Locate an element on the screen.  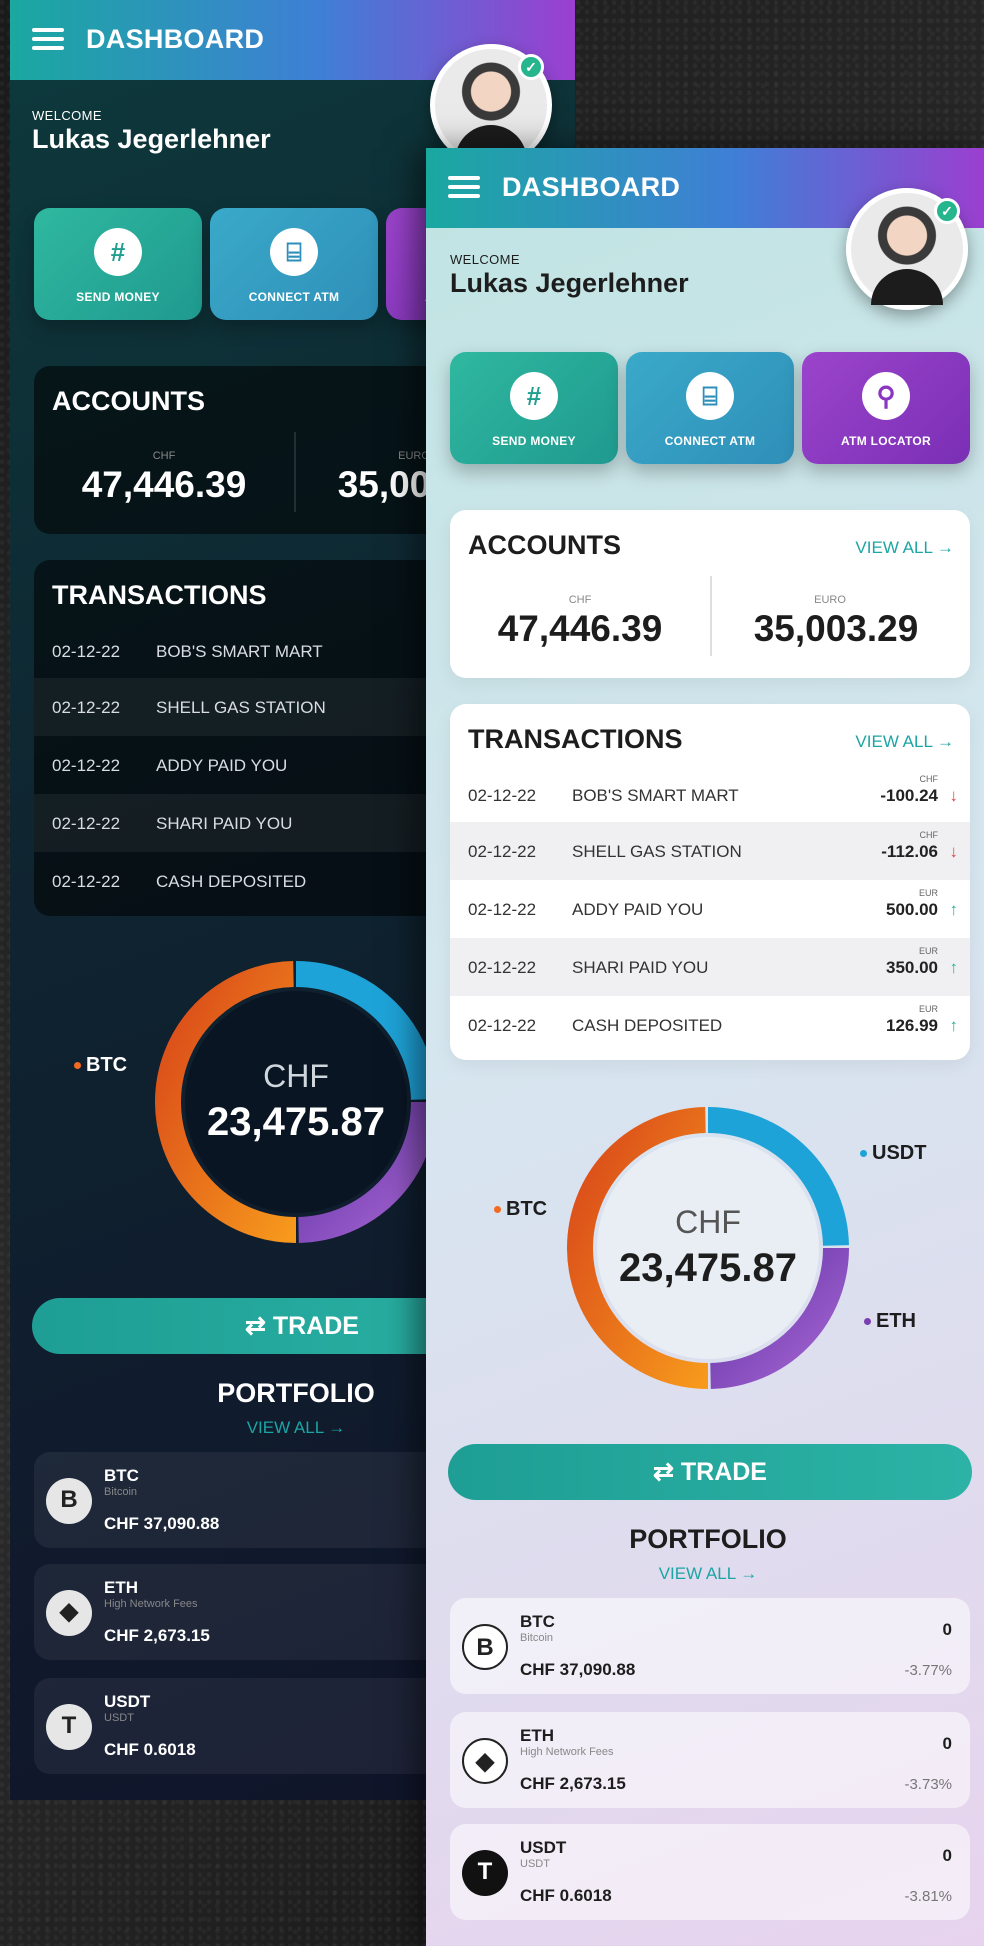
holdings-total: 23,475.87 is located at coordinates (708, 1268).